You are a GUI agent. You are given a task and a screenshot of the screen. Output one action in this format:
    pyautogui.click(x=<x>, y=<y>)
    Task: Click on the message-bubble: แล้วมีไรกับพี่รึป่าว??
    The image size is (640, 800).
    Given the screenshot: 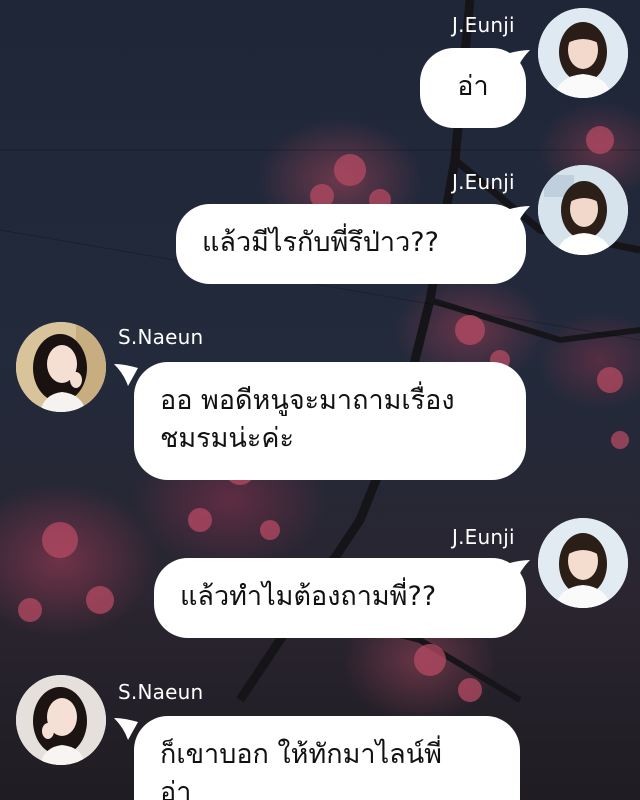 What is the action you would take?
    pyautogui.click(x=351, y=244)
    